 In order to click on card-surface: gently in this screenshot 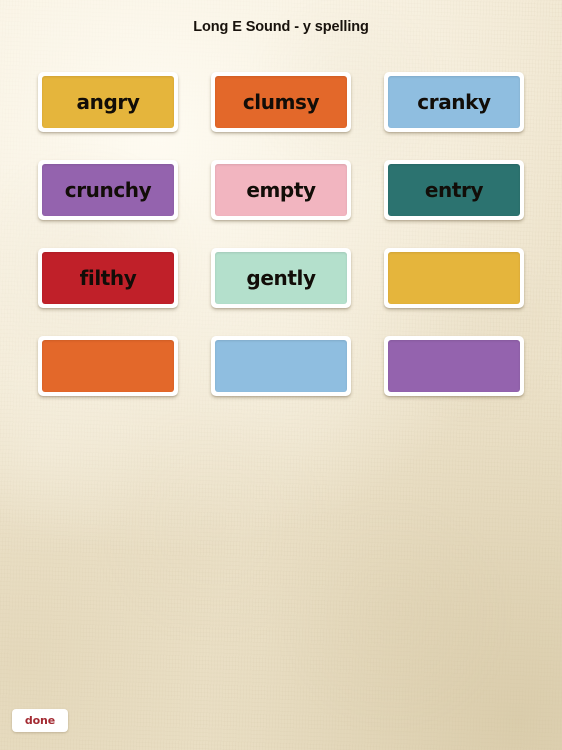, I will do `click(281, 278)`.